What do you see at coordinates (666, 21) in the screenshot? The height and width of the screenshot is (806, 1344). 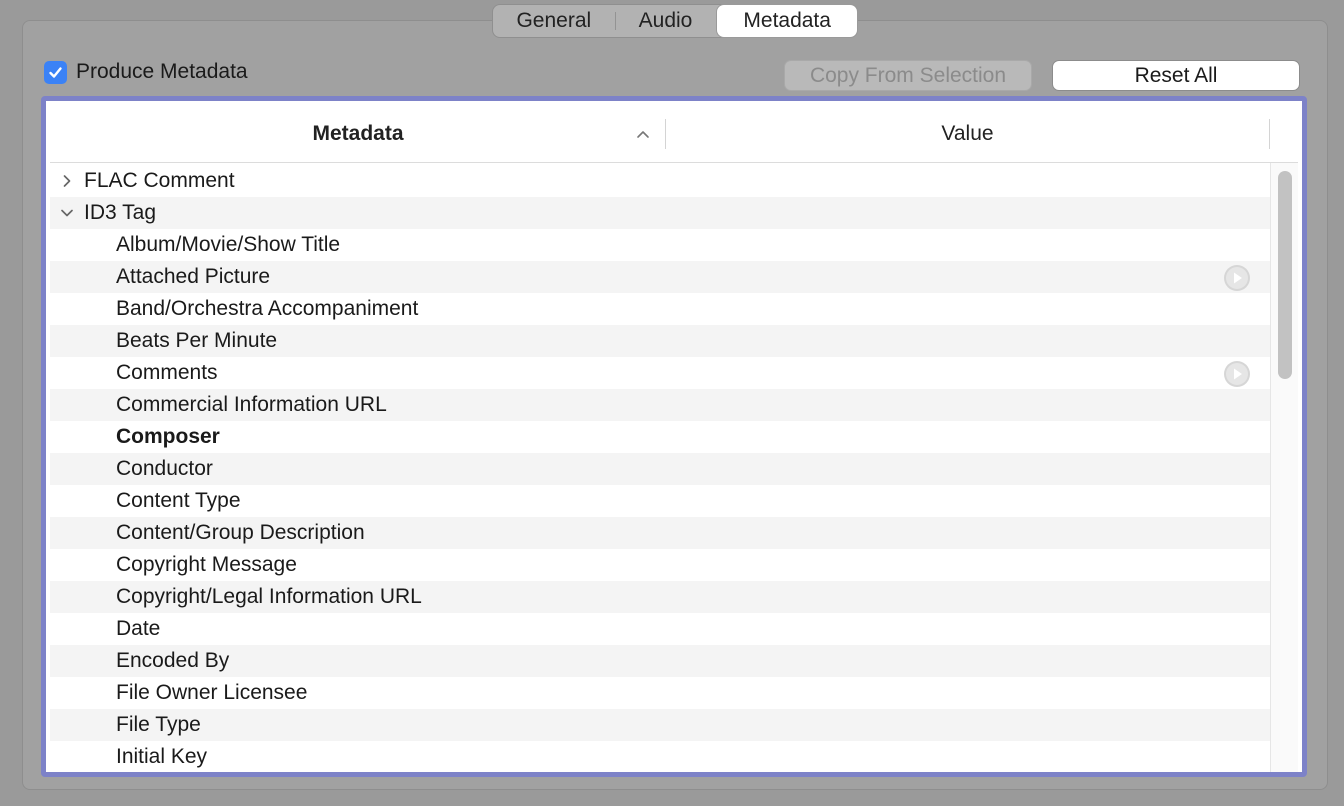 I see `tab-audio: Audio` at bounding box center [666, 21].